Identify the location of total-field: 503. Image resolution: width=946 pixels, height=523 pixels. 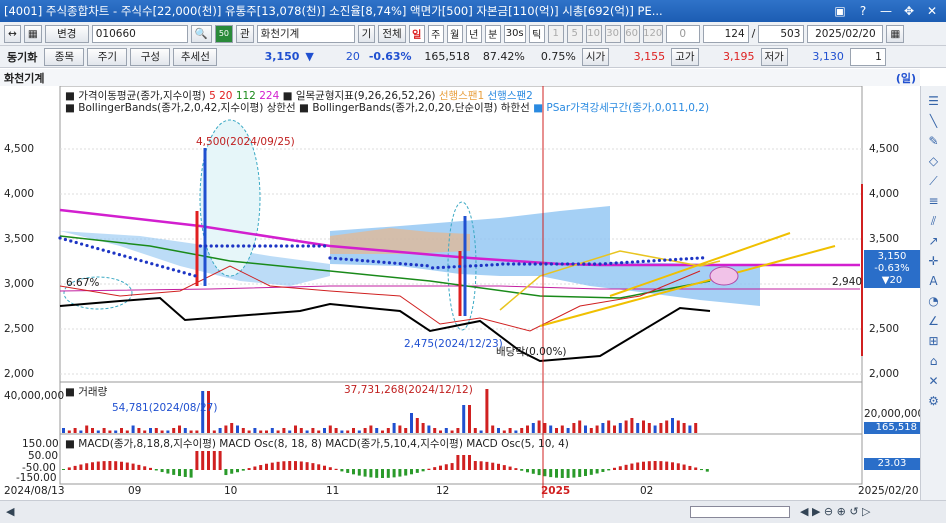
(781, 33).